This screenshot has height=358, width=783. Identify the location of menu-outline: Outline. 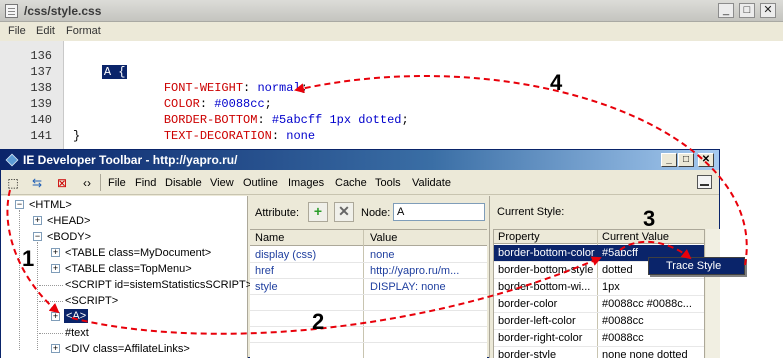
(260, 183).